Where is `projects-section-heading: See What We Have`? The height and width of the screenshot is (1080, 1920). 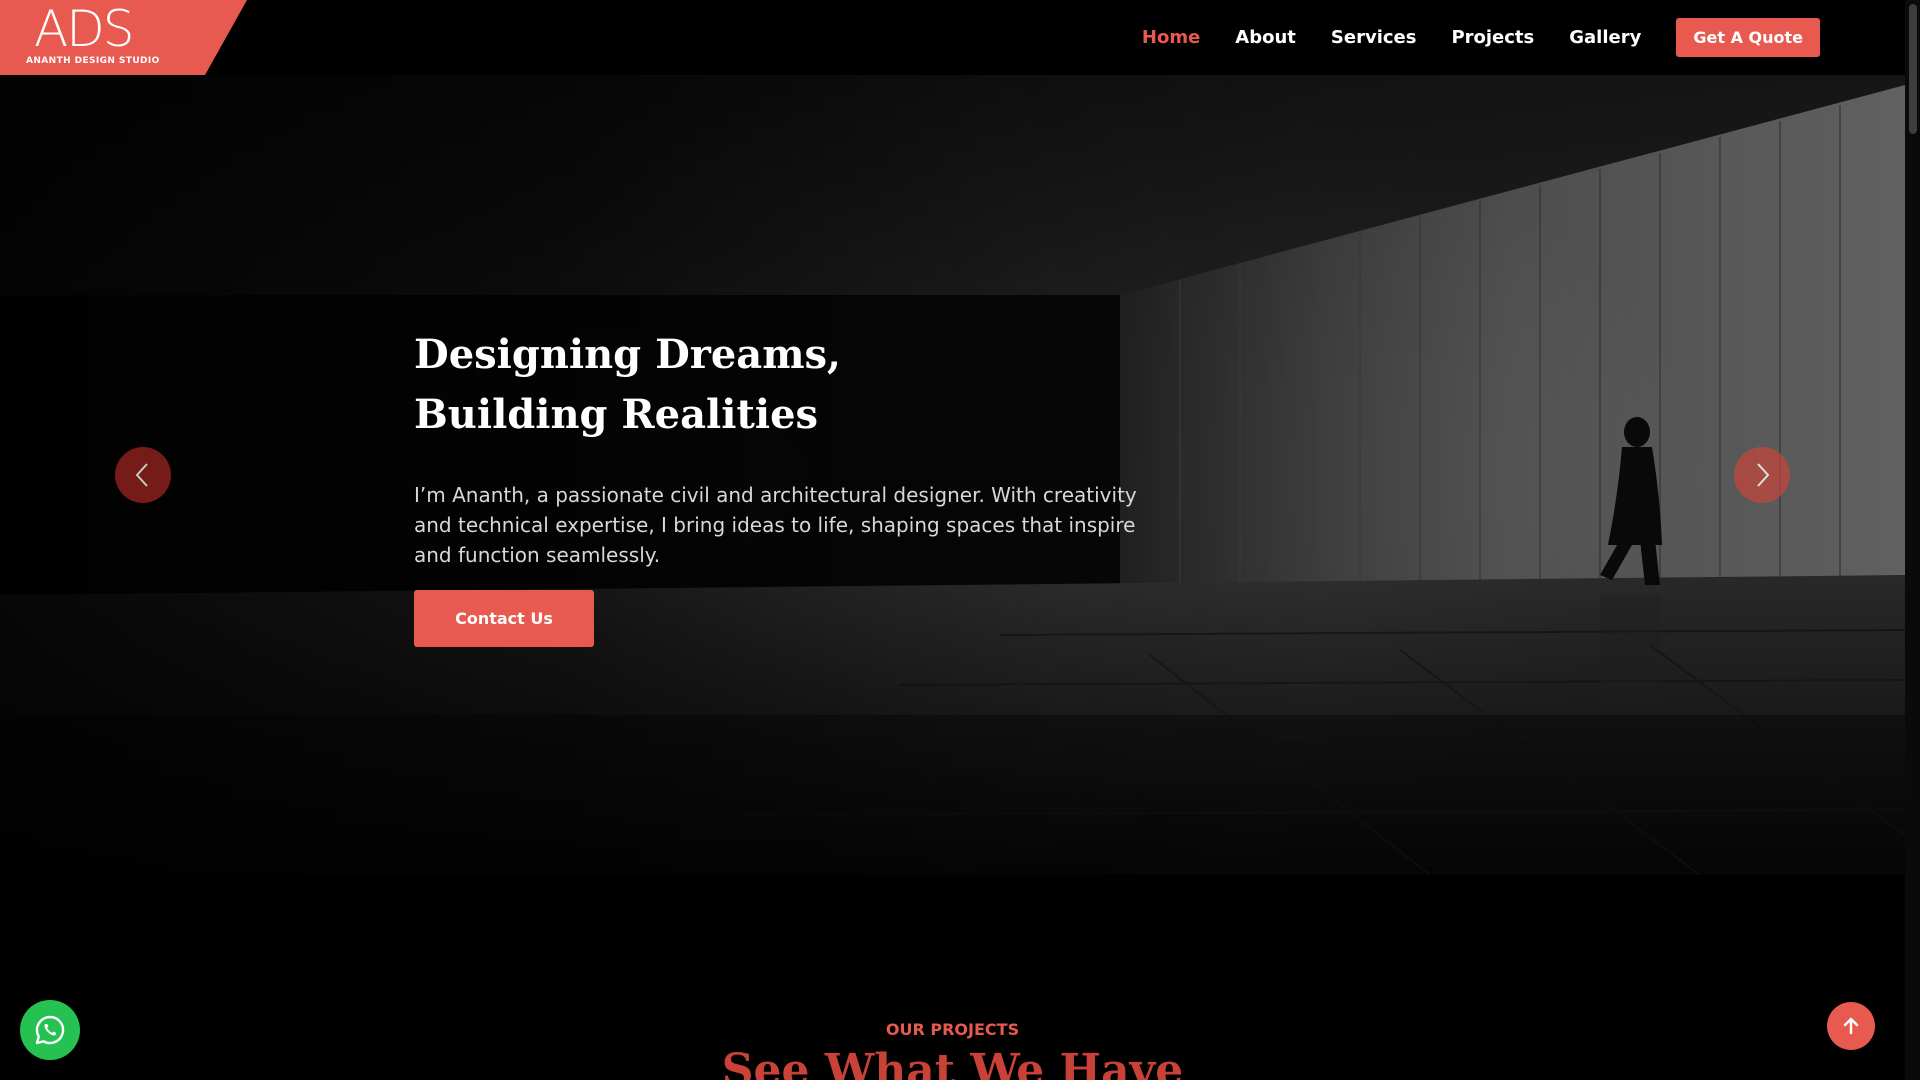 projects-section-heading: See What We Have is located at coordinates (952, 1062).